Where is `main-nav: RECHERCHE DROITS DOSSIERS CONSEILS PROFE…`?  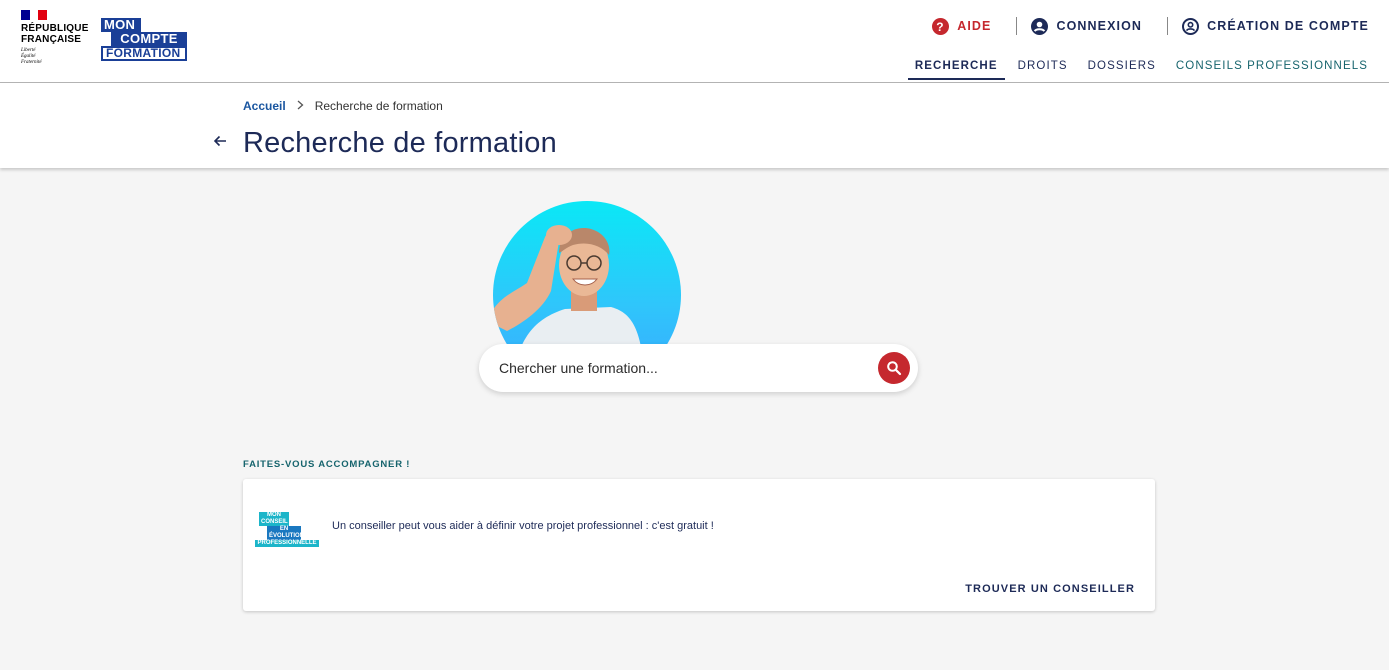 main-nav: RECHERCHE DROITS DOSSIERS CONSEILS PROFE… is located at coordinates (1138, 65).